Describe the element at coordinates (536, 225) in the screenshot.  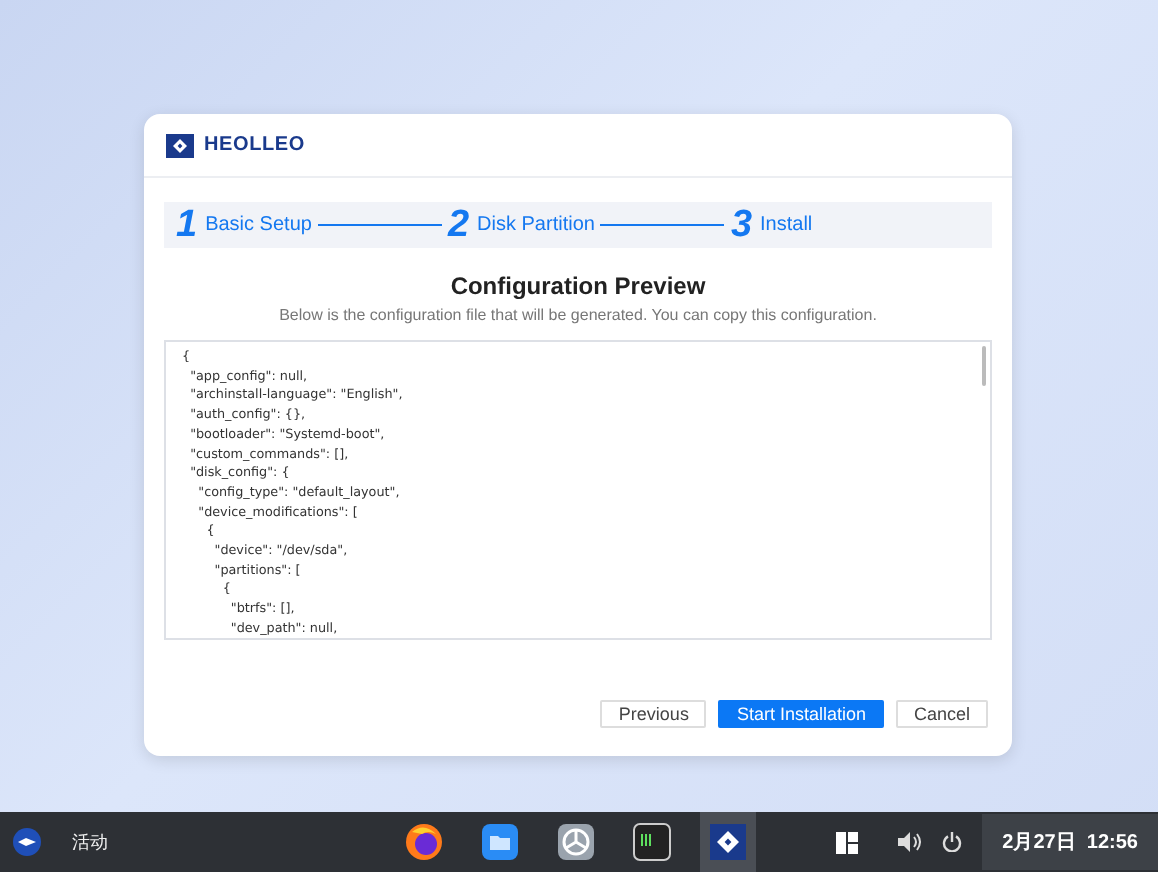
I see `step-label: Disk Partition` at that location.